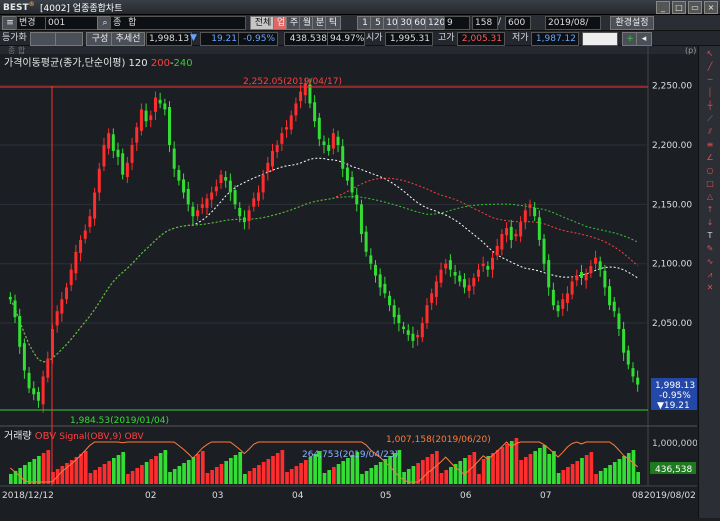 This screenshot has width=720, height=521. I want to click on angle-icon: ∠, so click(710, 157).